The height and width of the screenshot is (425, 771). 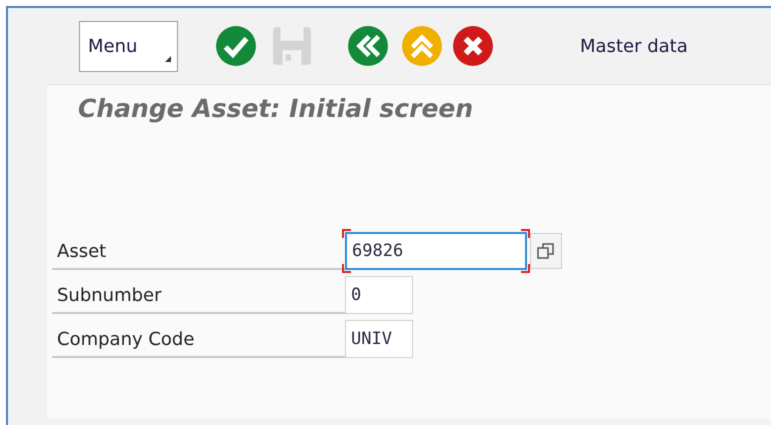 What do you see at coordinates (128, 46) in the screenshot?
I see `menu-button: Menu` at bounding box center [128, 46].